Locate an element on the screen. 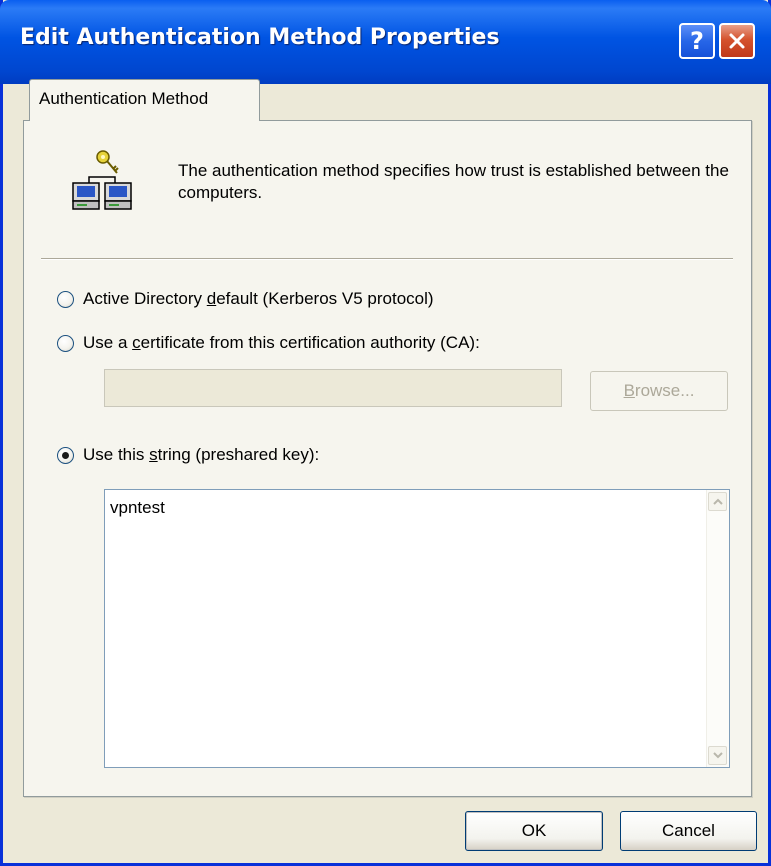  two-computers-key-icon is located at coordinates (102, 180).